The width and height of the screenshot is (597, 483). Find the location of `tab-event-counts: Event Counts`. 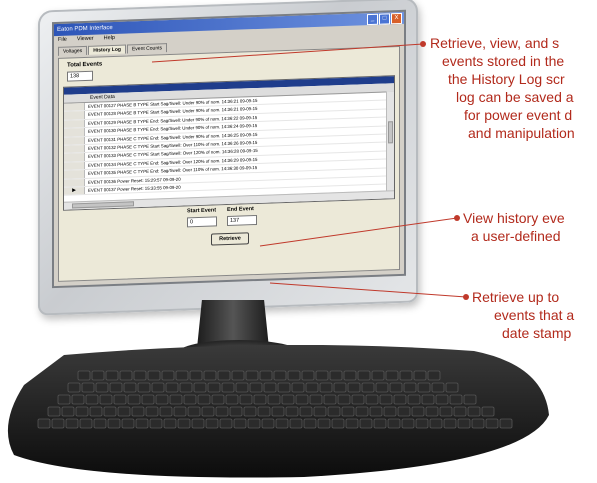

tab-event-counts: Event Counts is located at coordinates (146, 48).